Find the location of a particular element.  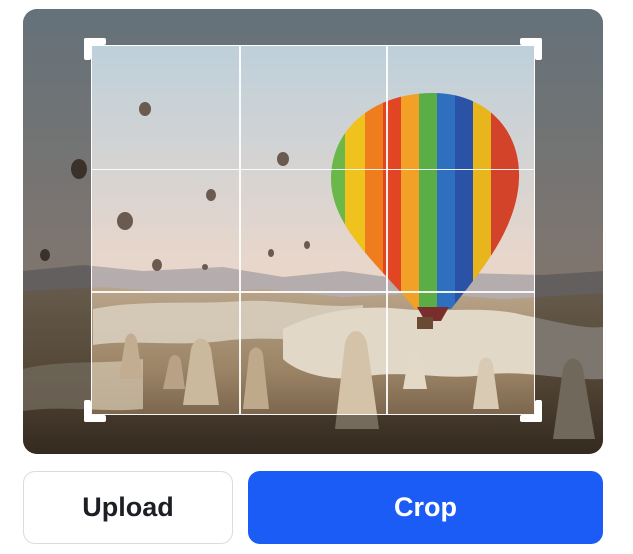

crop-handle-bottom-left is located at coordinates (95, 411).